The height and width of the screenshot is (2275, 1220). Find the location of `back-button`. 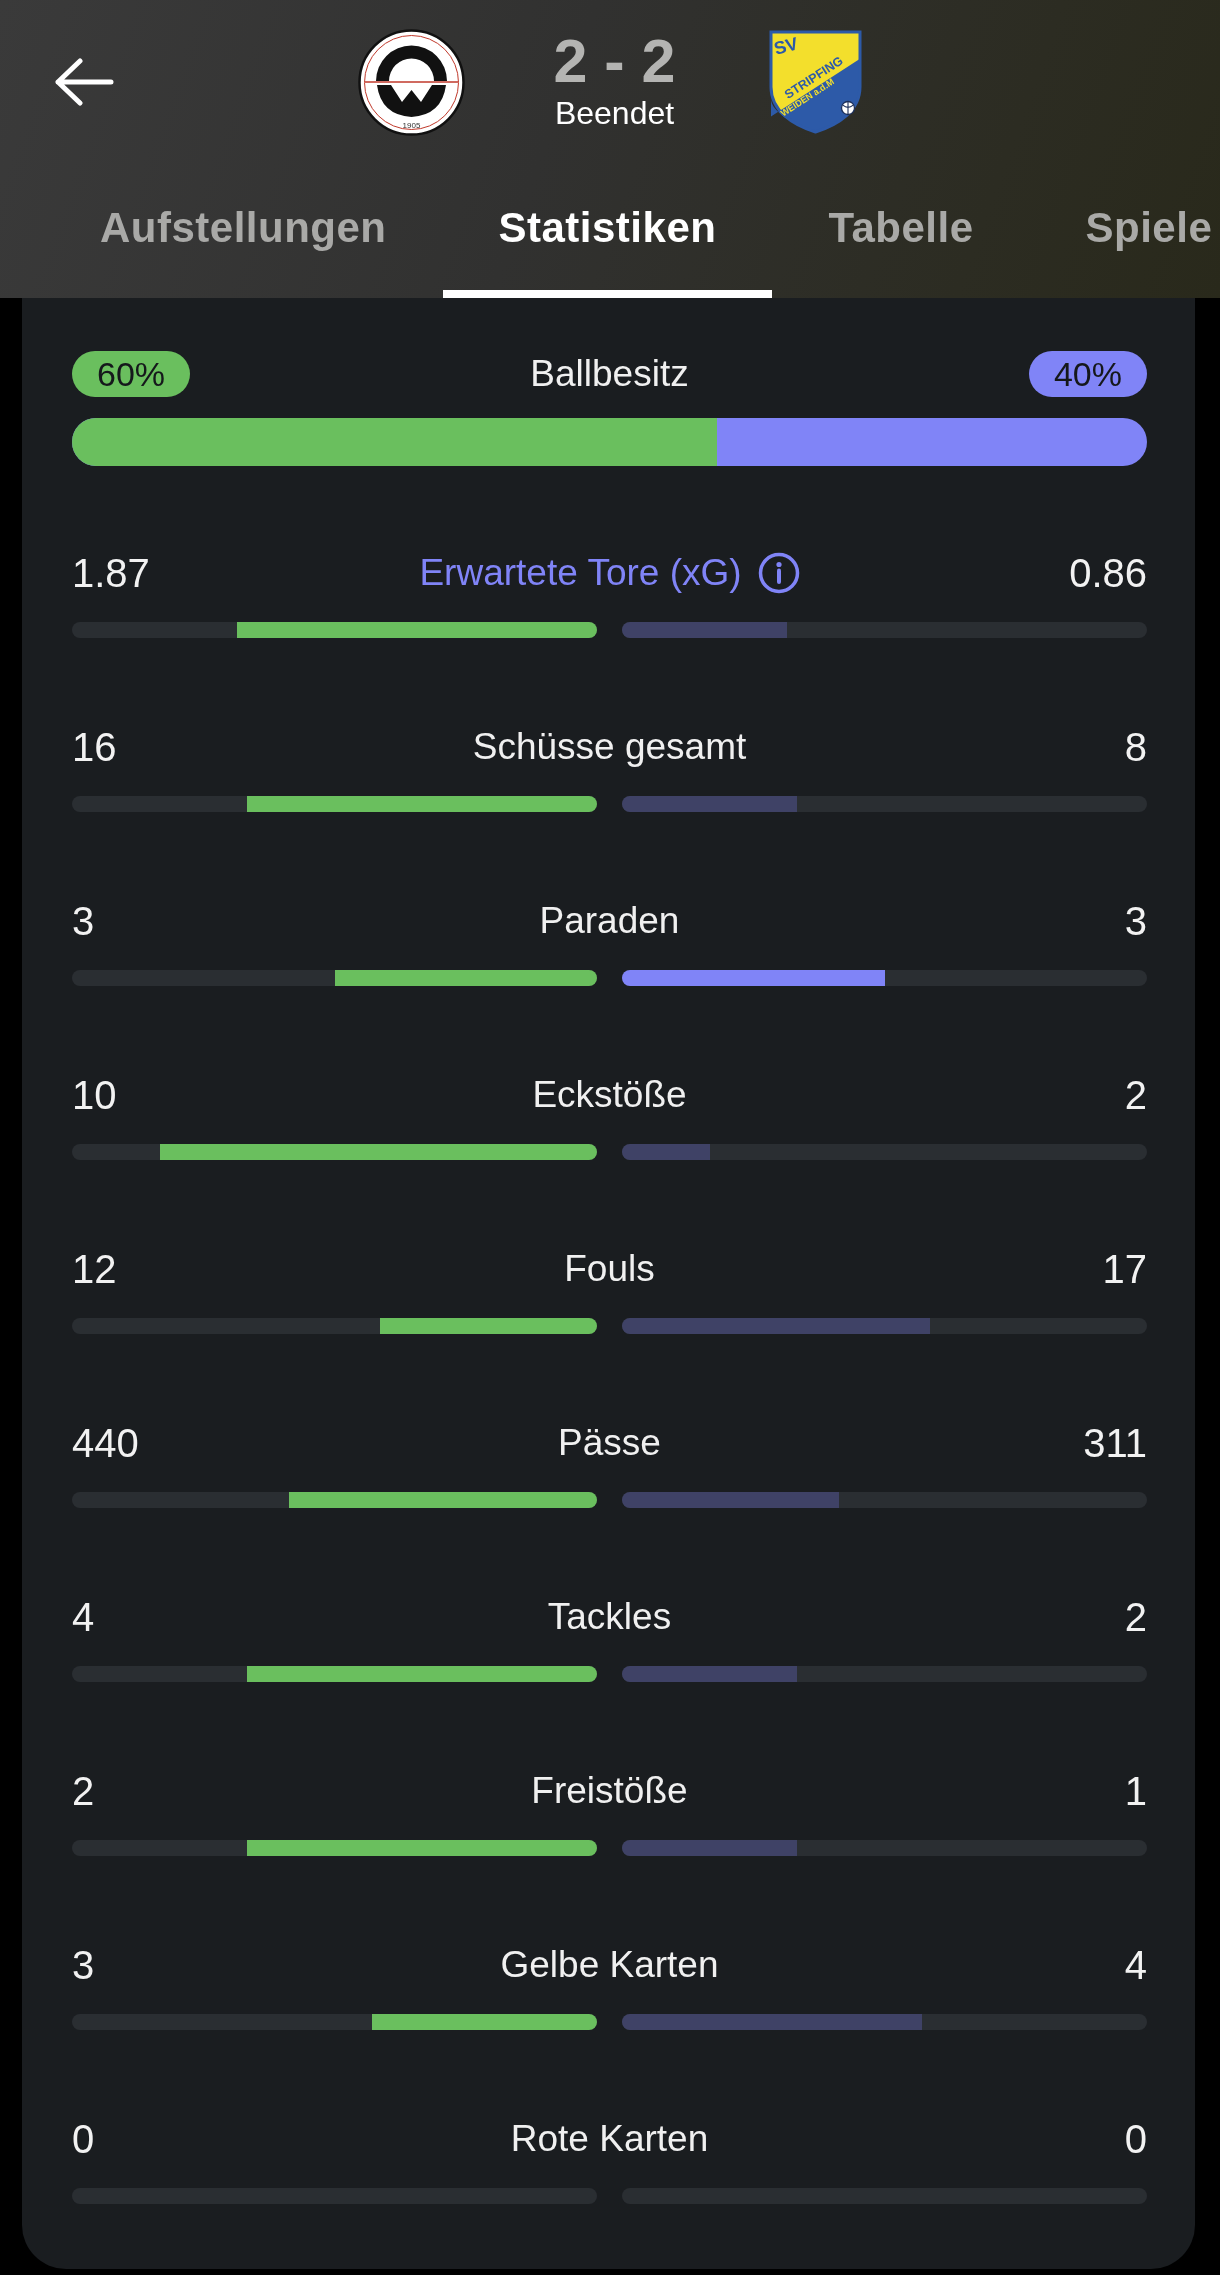

back-button is located at coordinates (84, 82).